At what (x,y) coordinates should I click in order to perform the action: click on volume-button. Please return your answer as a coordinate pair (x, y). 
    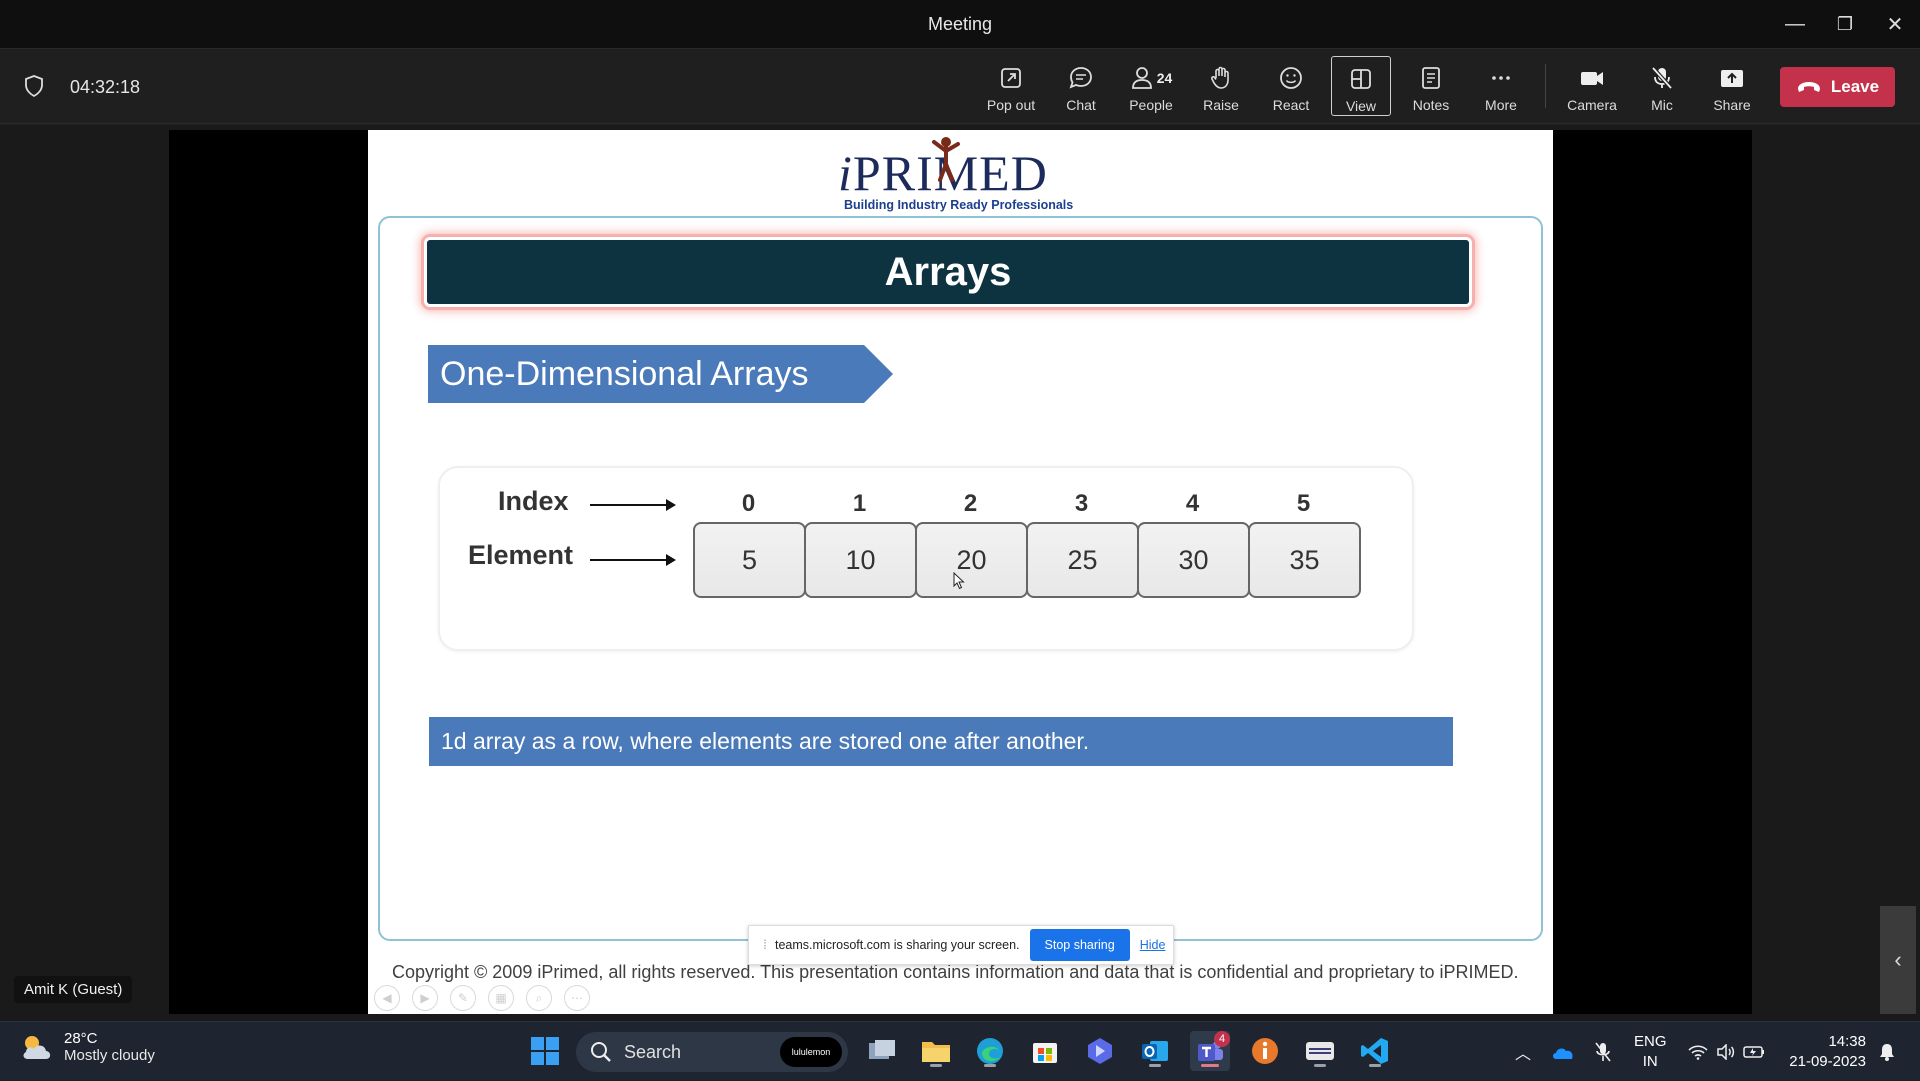
    Looking at the image, I should click on (1726, 1051).